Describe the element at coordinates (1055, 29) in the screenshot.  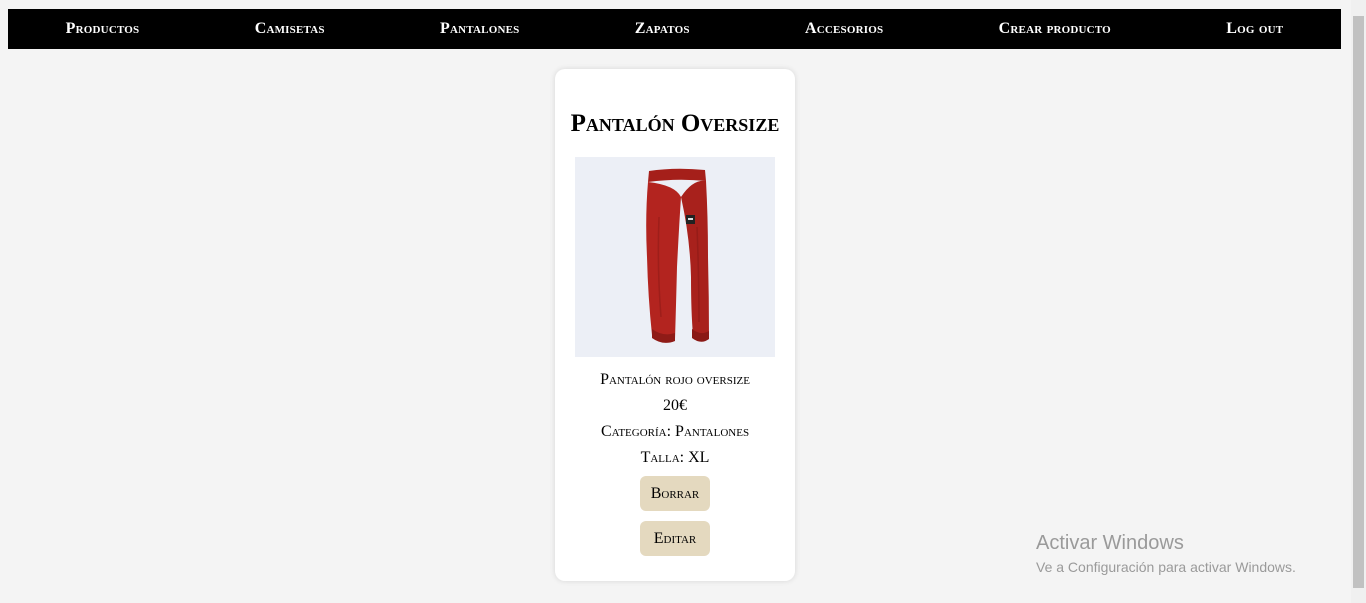
I see `nav-item-crear-producto: Crear producto` at that location.